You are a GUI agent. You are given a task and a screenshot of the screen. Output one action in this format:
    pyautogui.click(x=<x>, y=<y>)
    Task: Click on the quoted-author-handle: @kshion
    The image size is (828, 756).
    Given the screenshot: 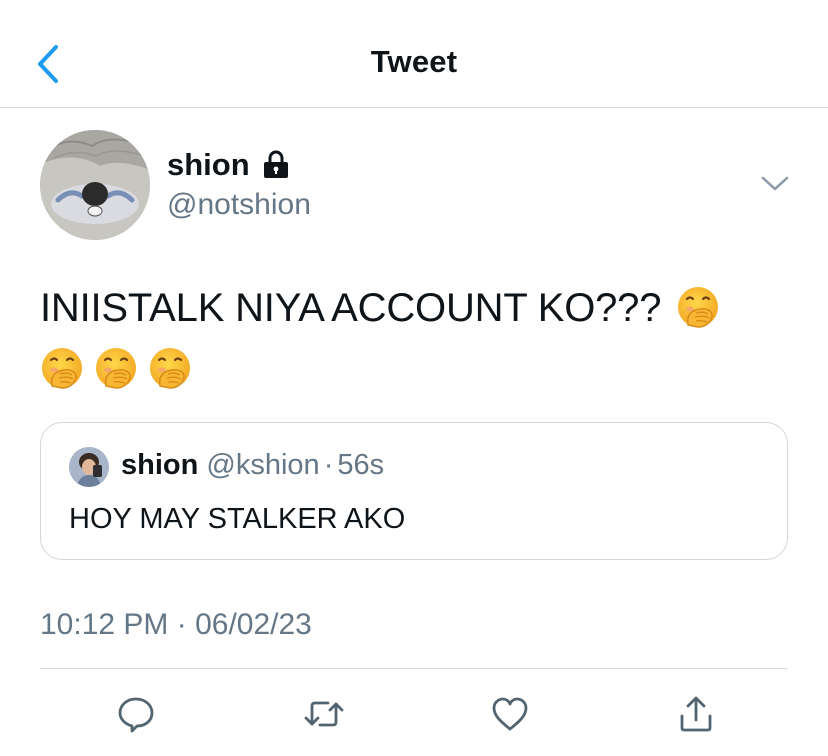 What is the action you would take?
    pyautogui.click(x=263, y=465)
    